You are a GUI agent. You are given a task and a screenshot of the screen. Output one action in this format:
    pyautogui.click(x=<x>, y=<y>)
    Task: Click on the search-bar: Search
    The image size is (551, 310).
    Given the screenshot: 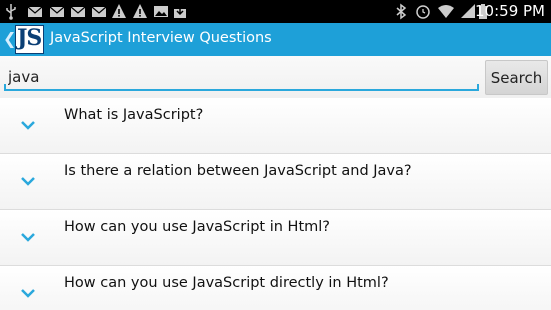 What is the action you would take?
    pyautogui.click(x=275, y=77)
    